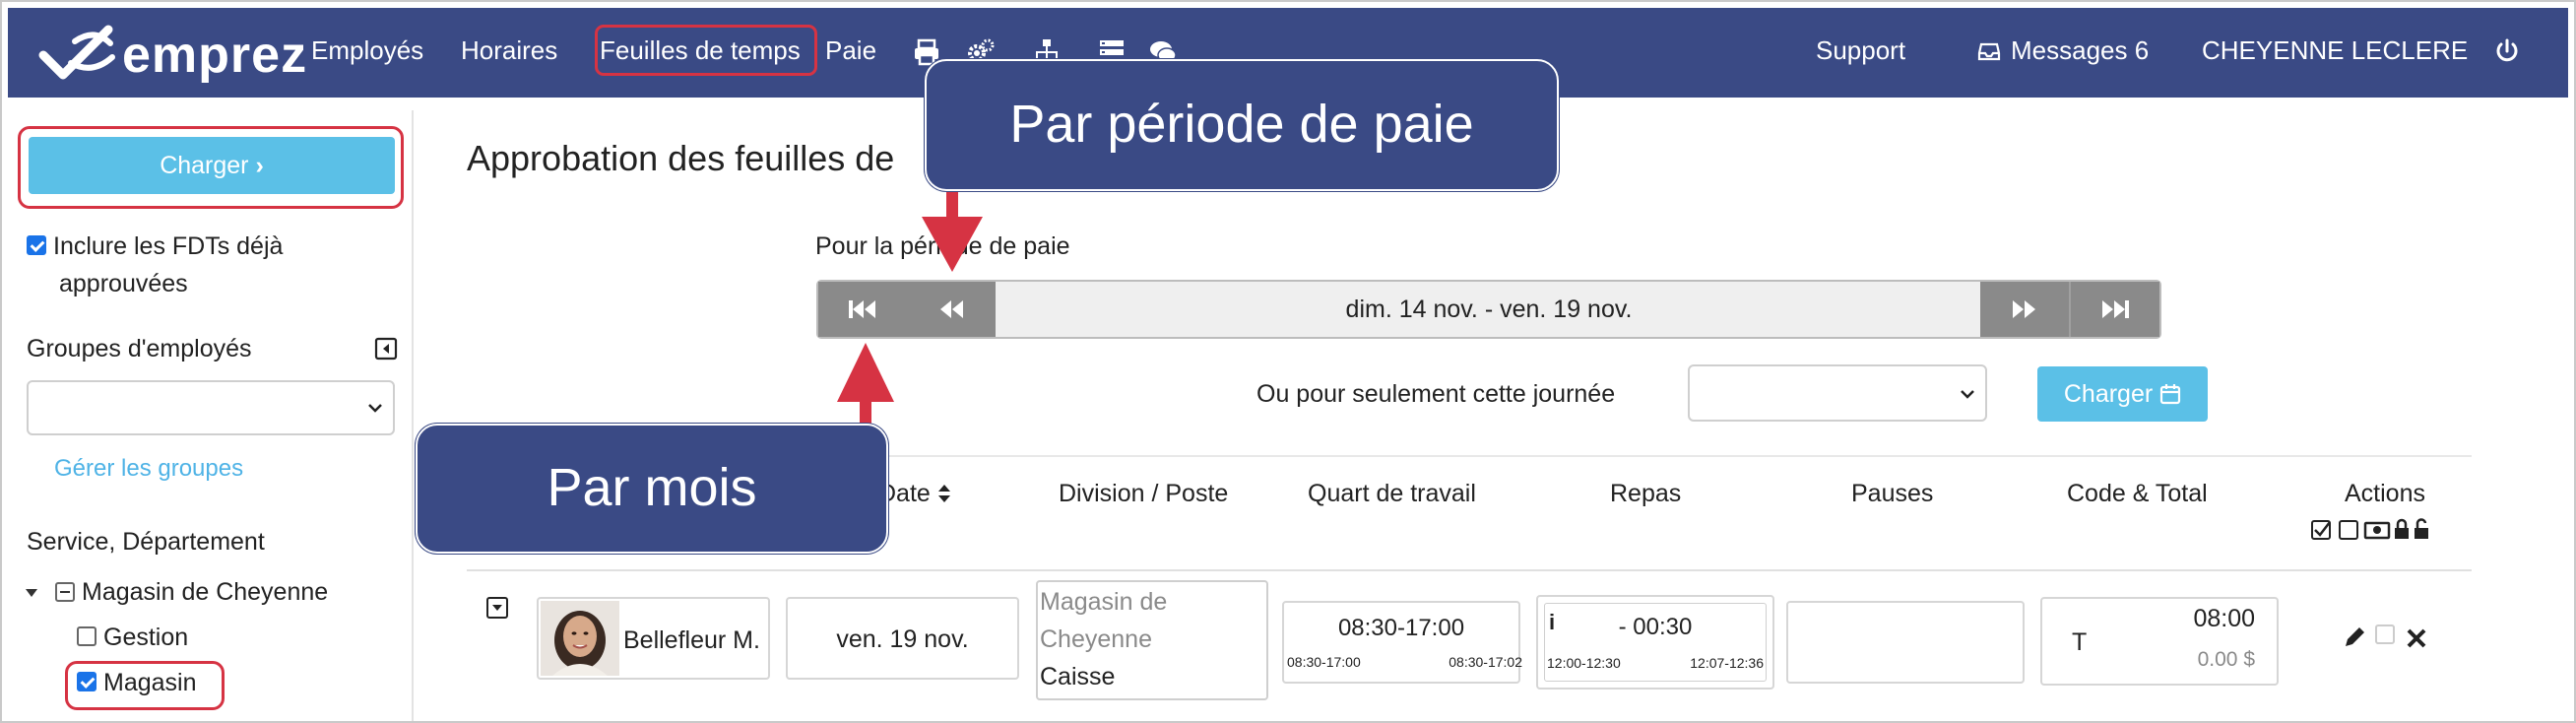 The image size is (2576, 723). Describe the element at coordinates (205, 592) in the screenshot. I see `tree-root-label: Magasin de Cheyenne` at that location.